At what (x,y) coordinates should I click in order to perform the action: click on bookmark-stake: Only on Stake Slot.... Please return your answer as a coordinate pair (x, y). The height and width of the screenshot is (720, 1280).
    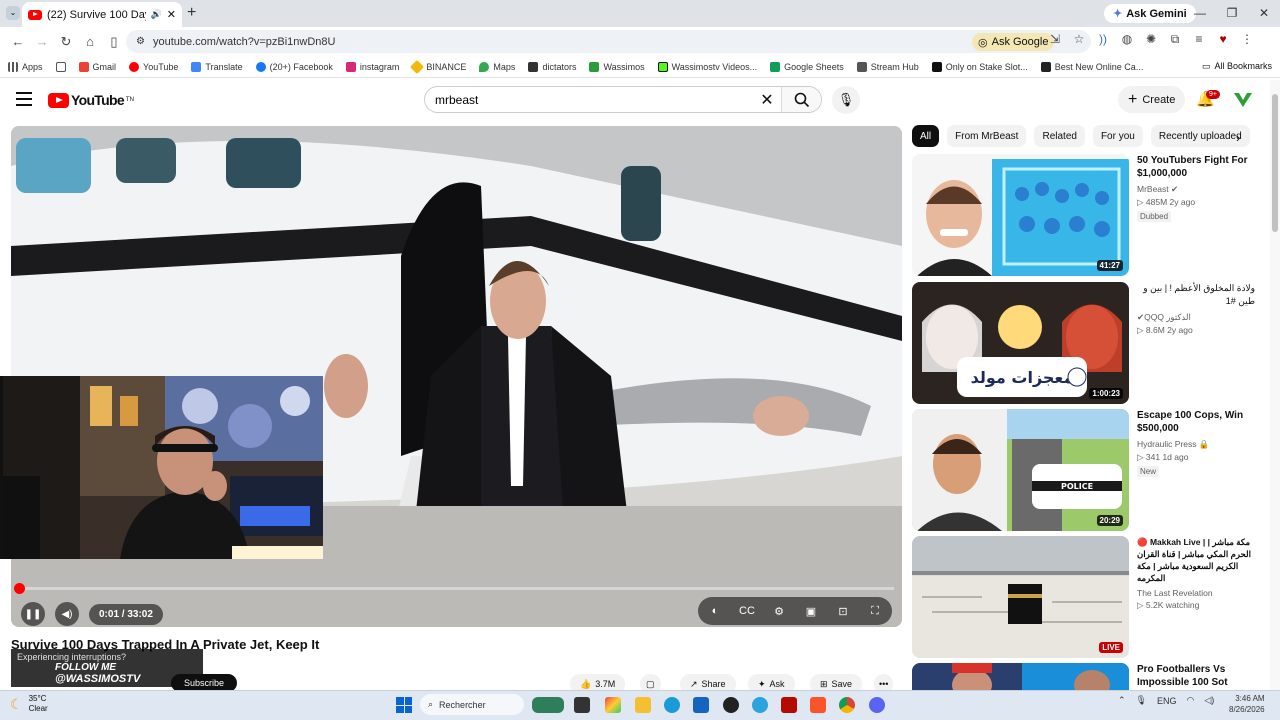
    Looking at the image, I should click on (979, 66).